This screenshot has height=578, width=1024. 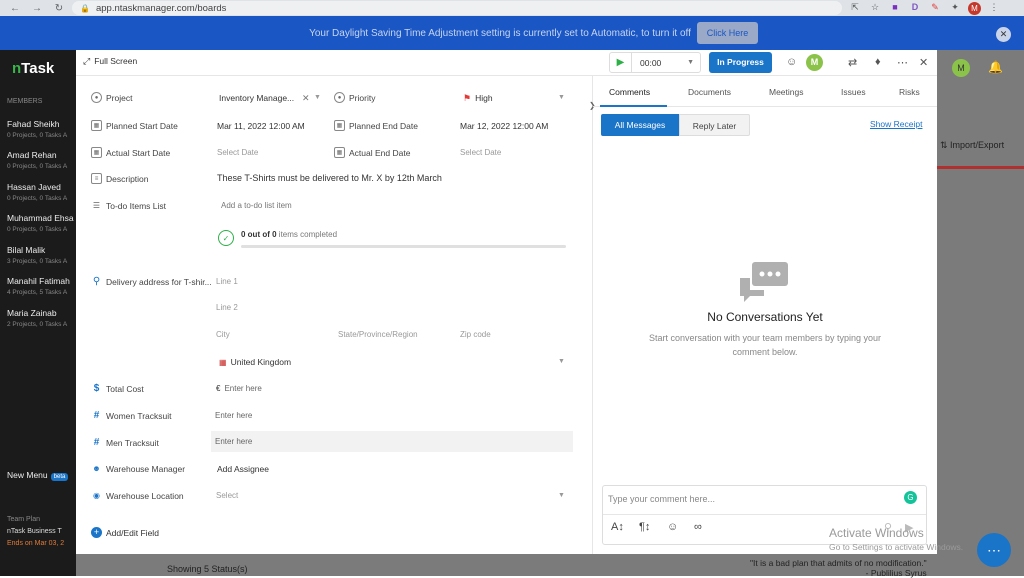 What do you see at coordinates (59, 477) in the screenshot?
I see `beta-badge: beta` at bounding box center [59, 477].